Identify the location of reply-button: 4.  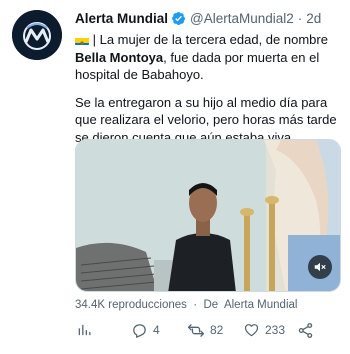
(145, 330).